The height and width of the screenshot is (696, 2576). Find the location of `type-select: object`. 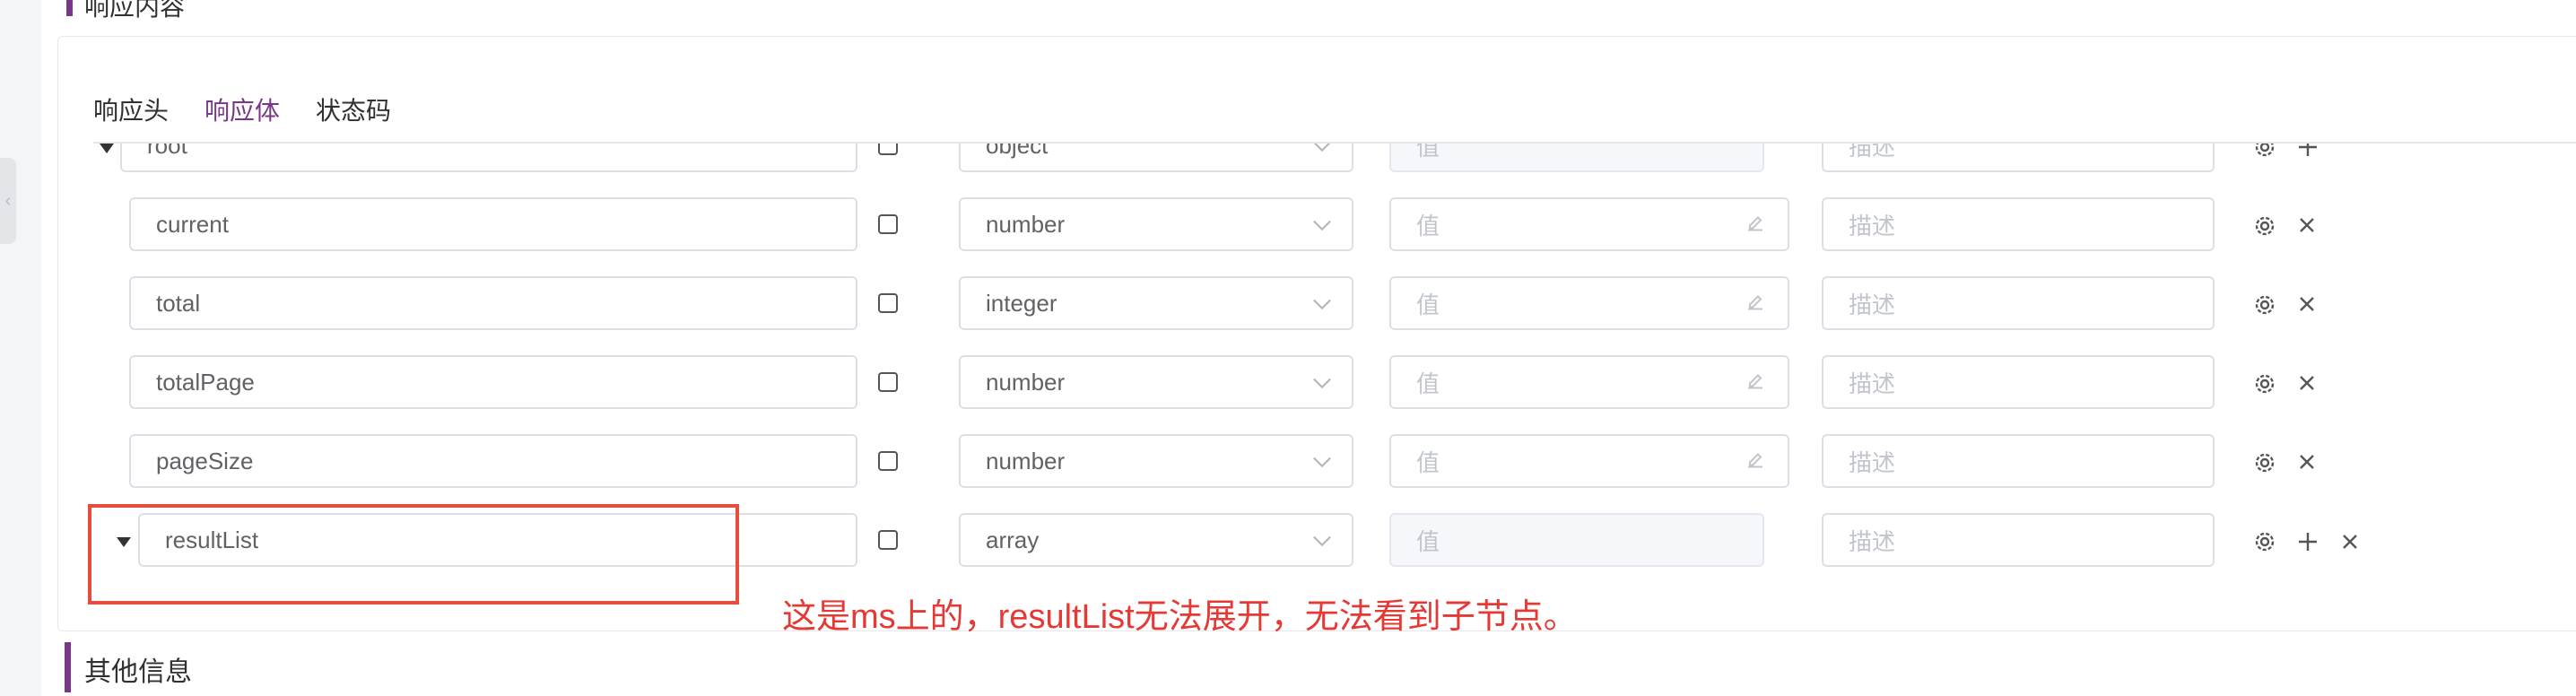

type-select: object is located at coordinates (1156, 158).